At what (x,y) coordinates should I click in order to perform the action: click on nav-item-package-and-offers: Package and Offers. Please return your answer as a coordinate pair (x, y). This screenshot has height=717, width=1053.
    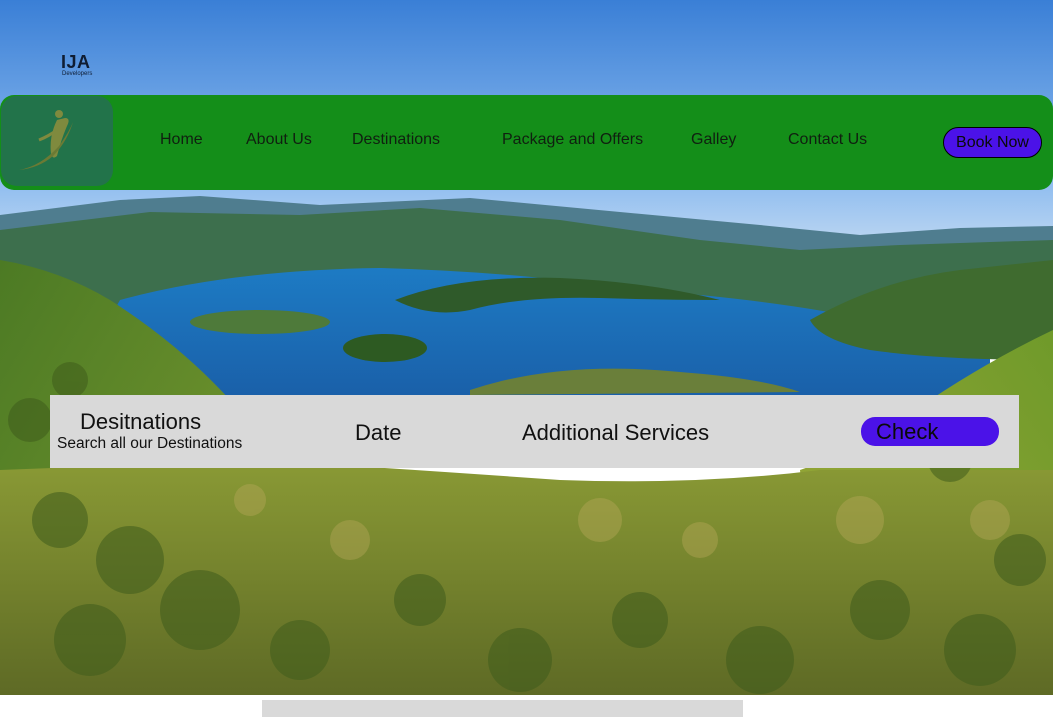
    Looking at the image, I should click on (572, 140).